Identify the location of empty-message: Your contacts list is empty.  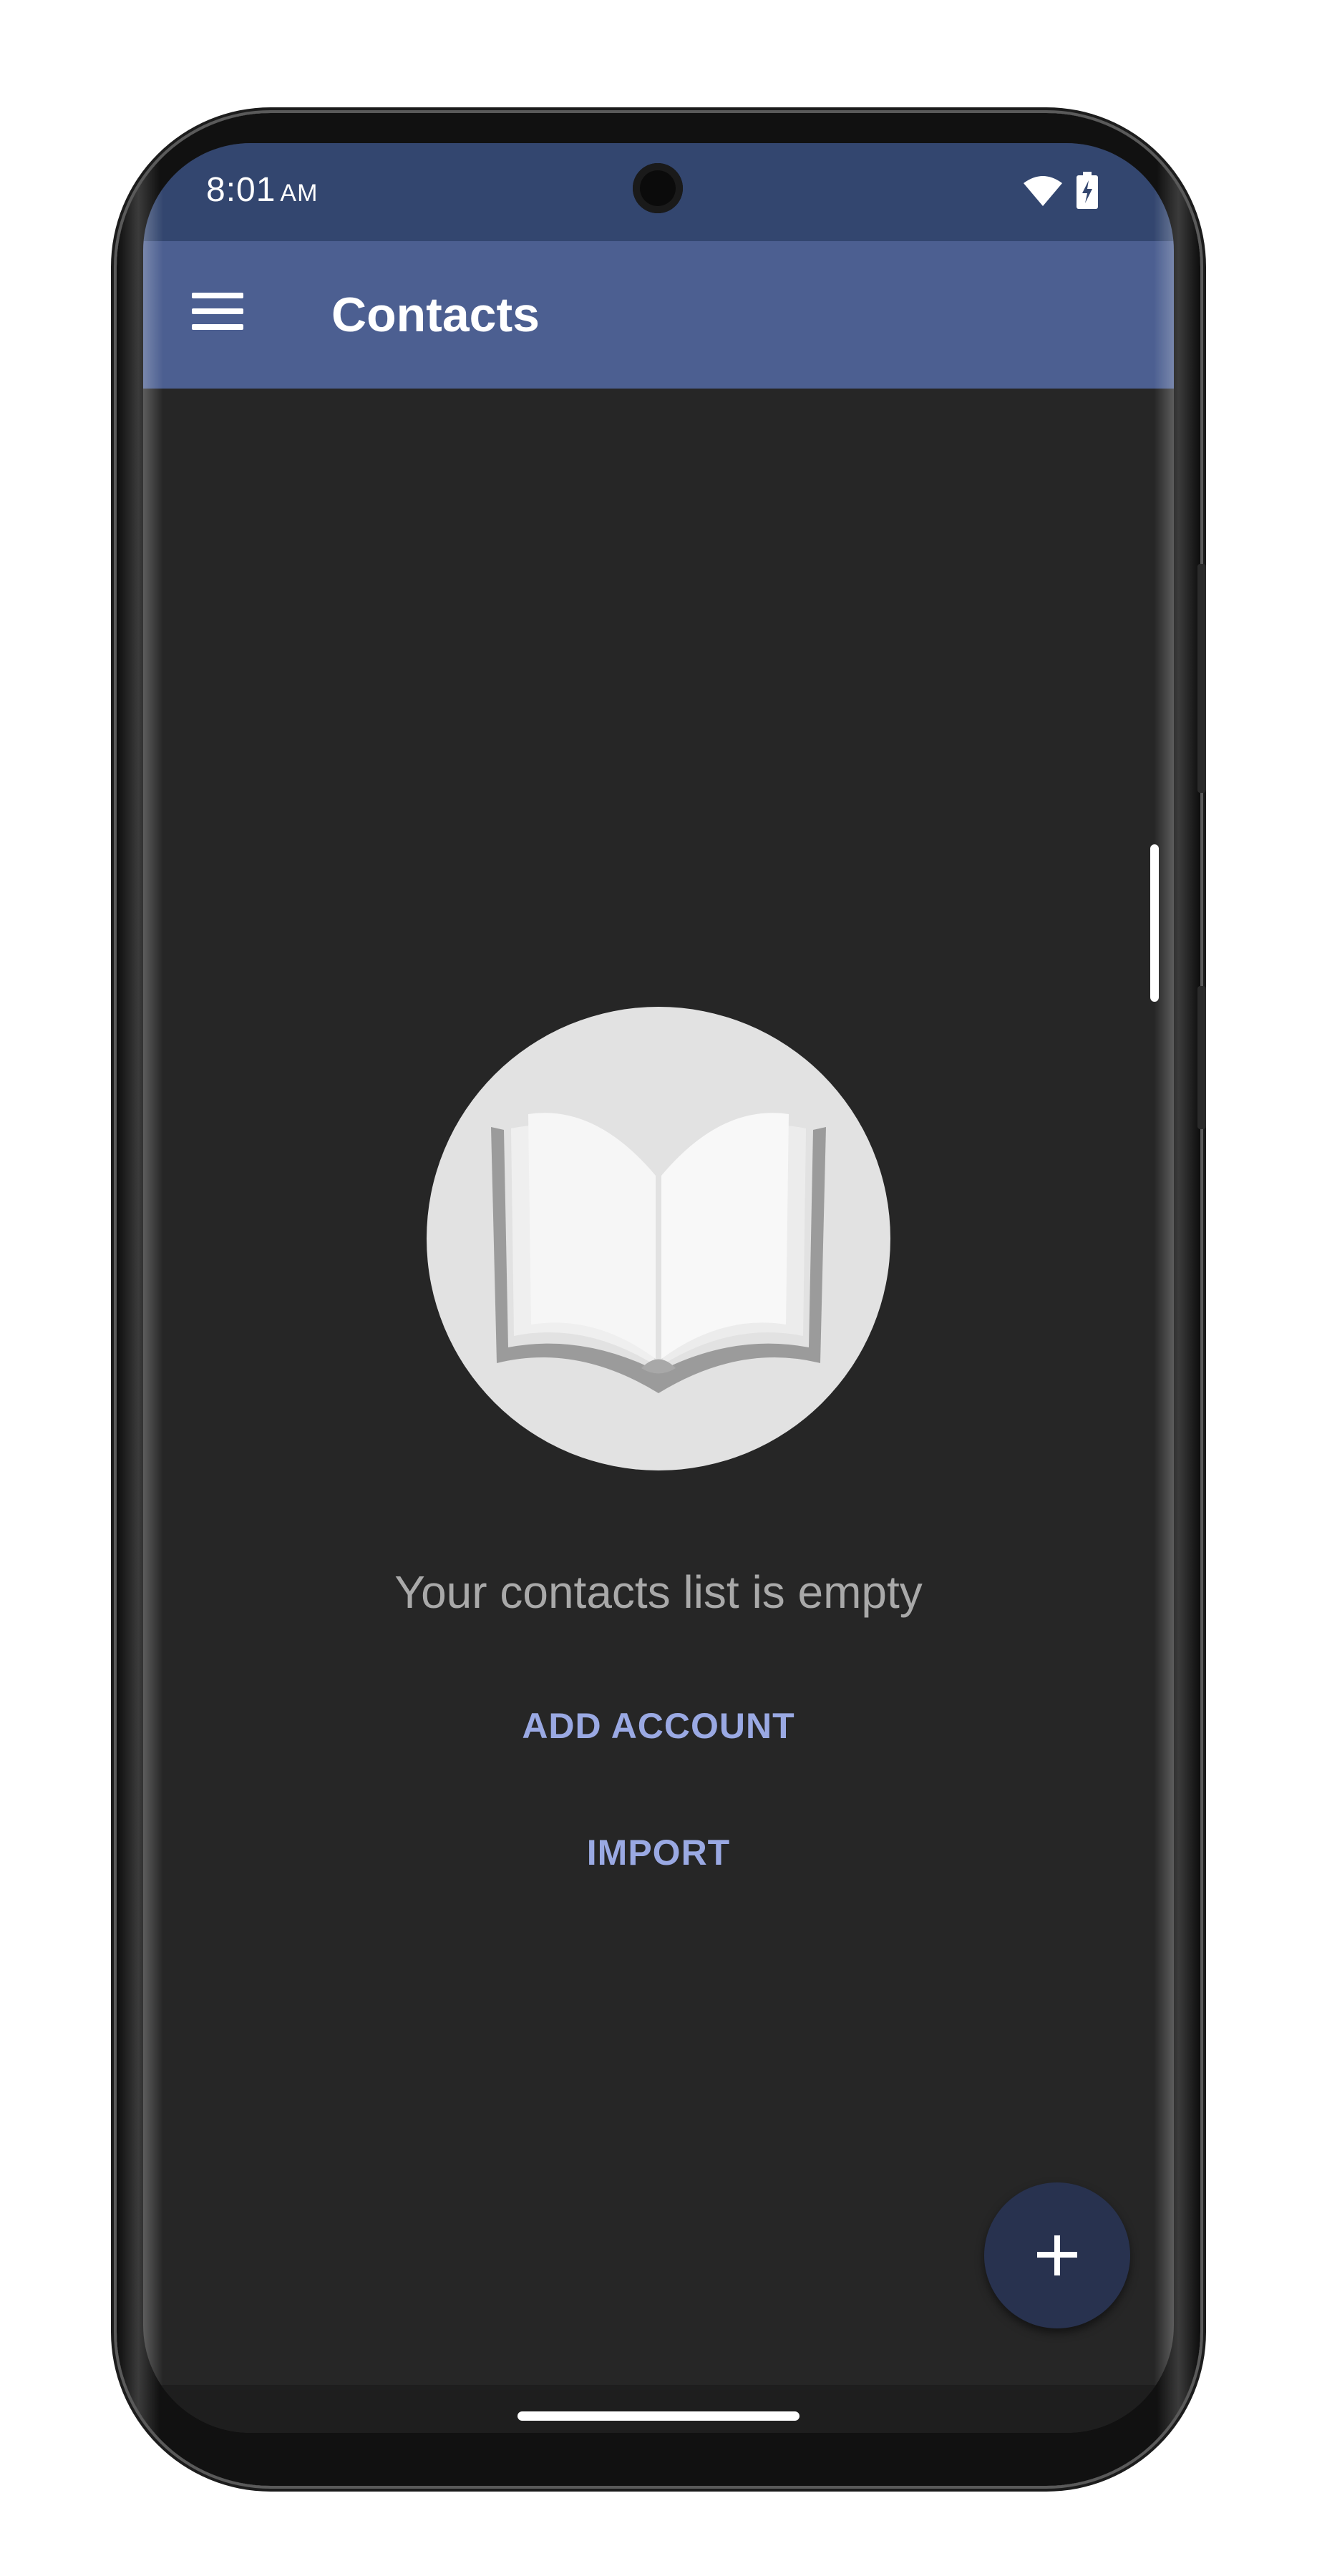
(658, 1592).